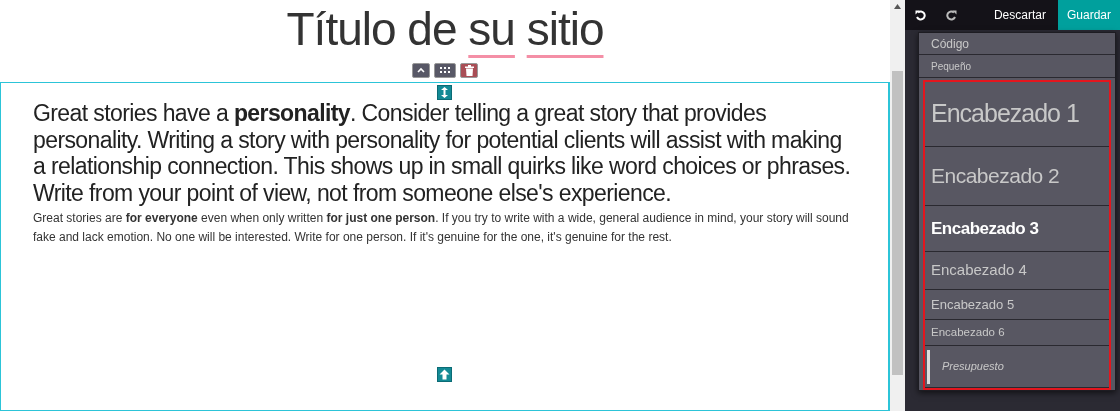 The width and height of the screenshot is (1120, 411). Describe the element at coordinates (444, 92) in the screenshot. I see `resize-handle-icon` at that location.